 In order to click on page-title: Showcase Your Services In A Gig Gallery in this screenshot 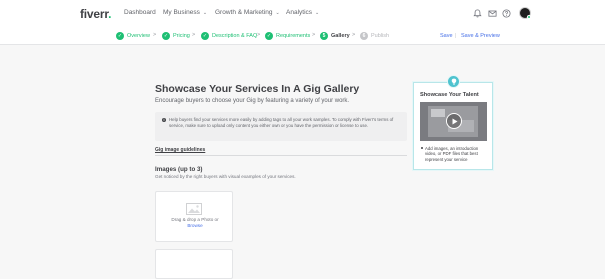, I will do `click(257, 89)`.